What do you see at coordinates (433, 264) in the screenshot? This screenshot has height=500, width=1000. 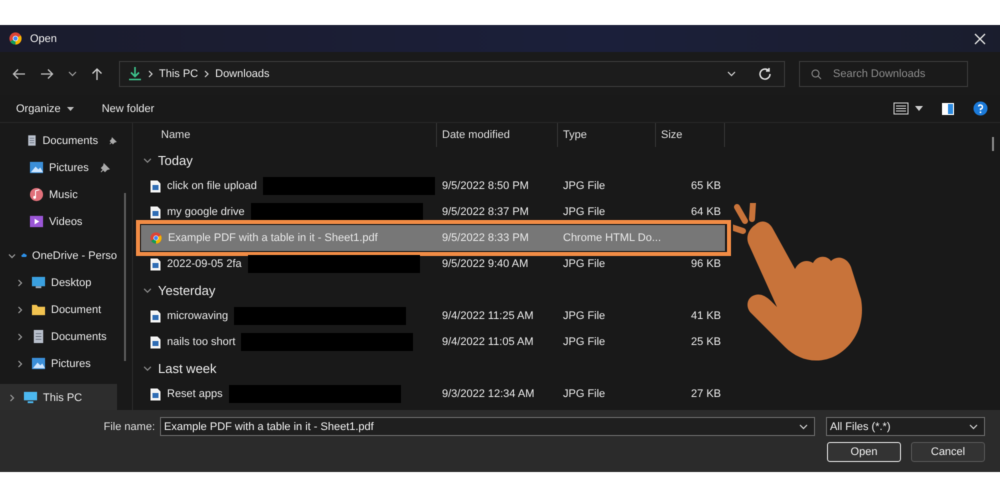 I see `file-row: 2022-09-05 2fa 9/5/2022 9:40 AM JPG File 96 KB` at bounding box center [433, 264].